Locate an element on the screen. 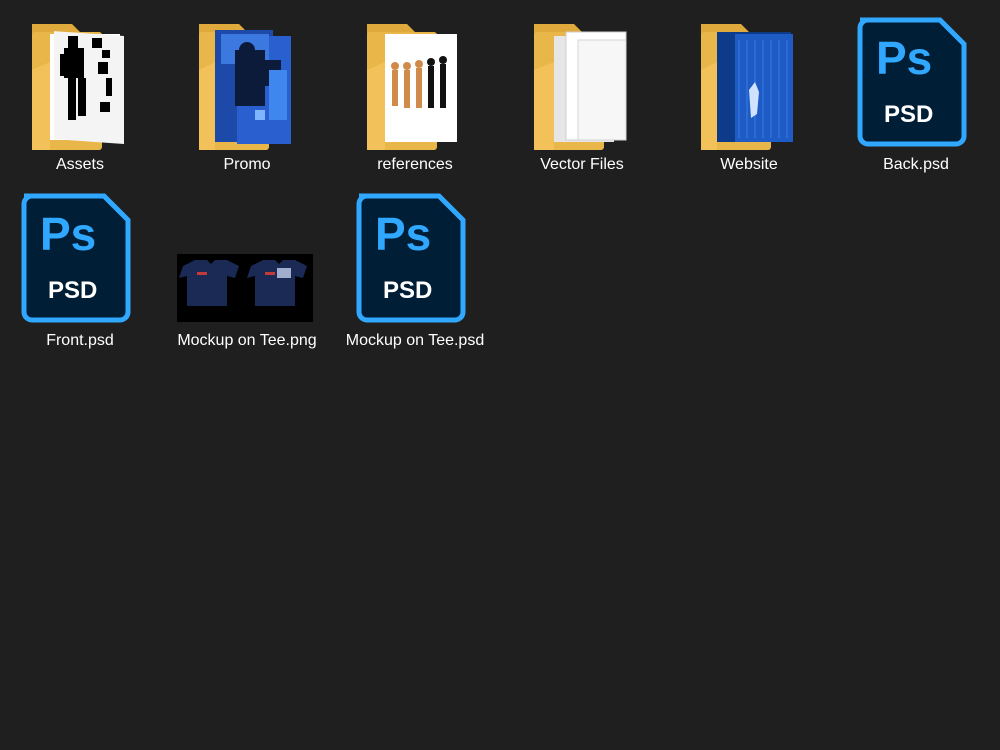 The height and width of the screenshot is (750, 1000). folder-website: Website is located at coordinates (749, 93).